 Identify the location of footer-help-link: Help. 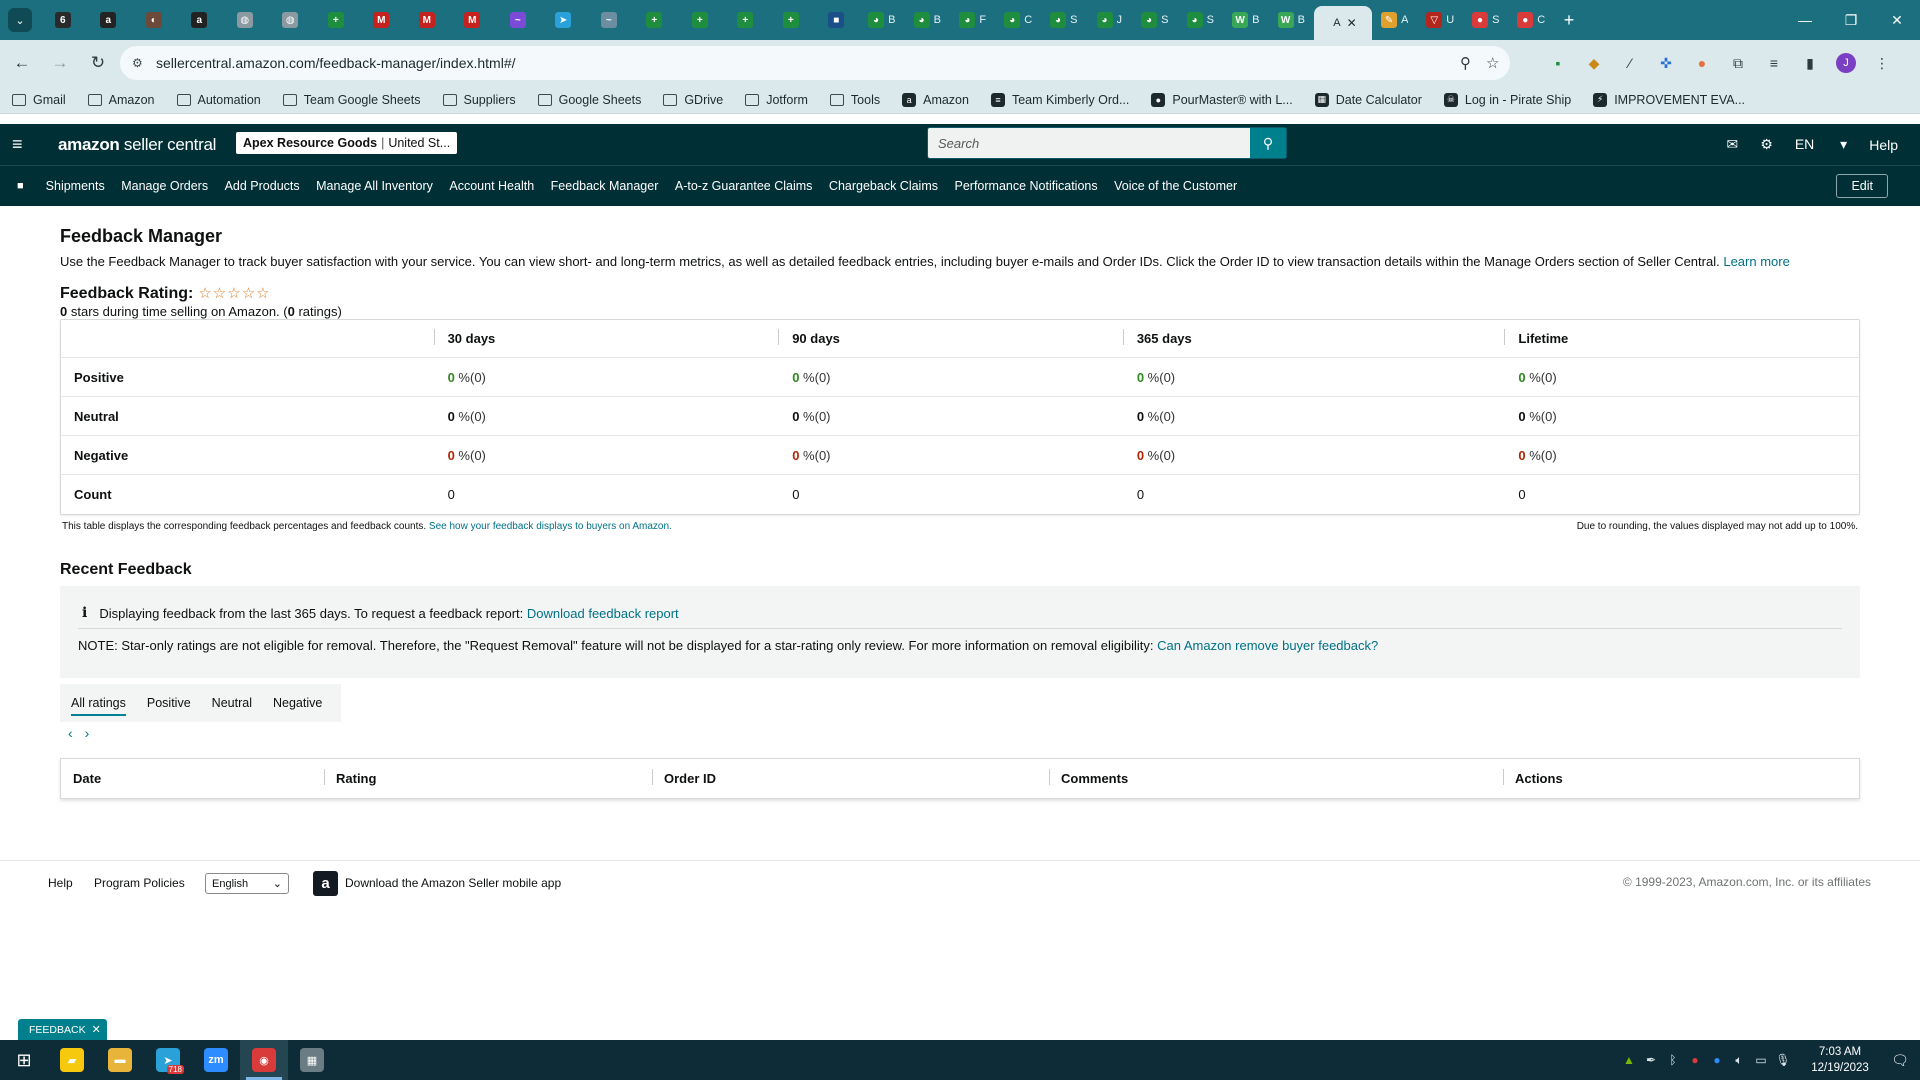
(60, 883).